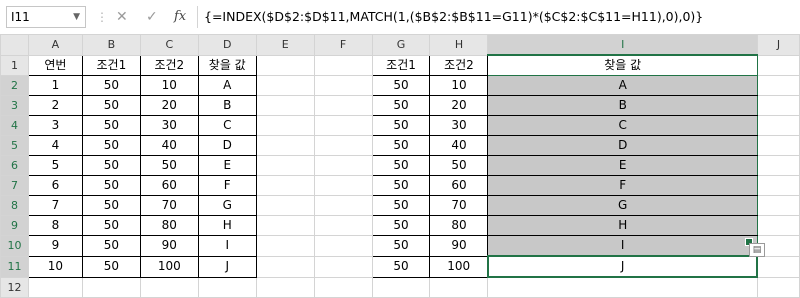 The width and height of the screenshot is (800, 298). Describe the element at coordinates (14, 45) in the screenshot. I see `select-all-corner` at that location.